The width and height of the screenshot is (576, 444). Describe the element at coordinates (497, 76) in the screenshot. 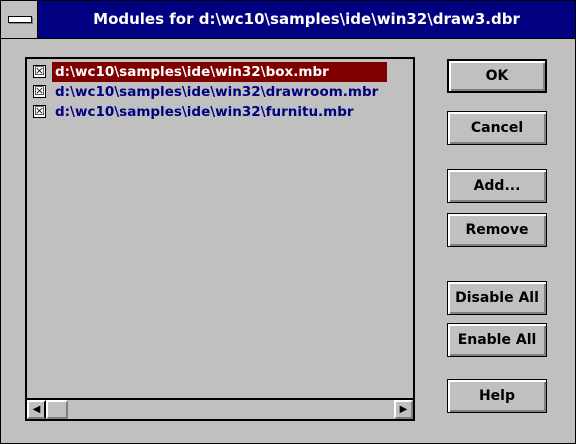

I see `ok-button: OK` at that location.